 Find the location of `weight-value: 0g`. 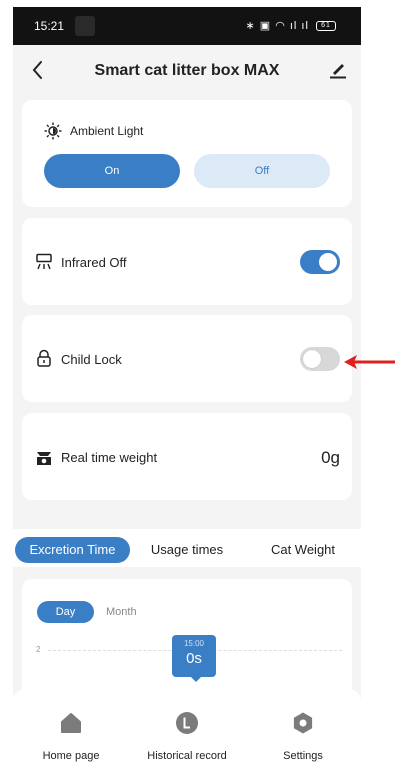

weight-value: 0g is located at coordinates (330, 457).